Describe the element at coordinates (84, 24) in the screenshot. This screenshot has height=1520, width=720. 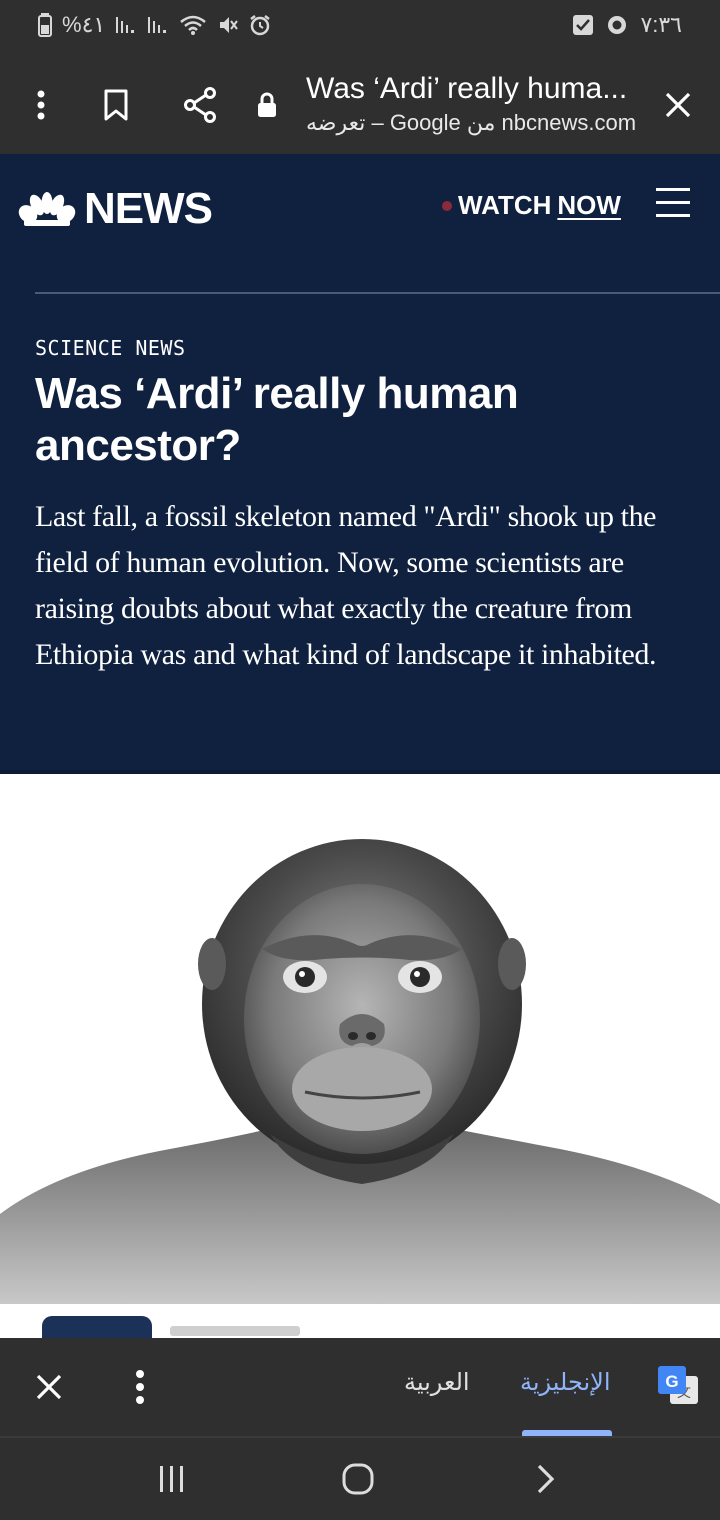
I see `battery-percent: %٤١` at that location.